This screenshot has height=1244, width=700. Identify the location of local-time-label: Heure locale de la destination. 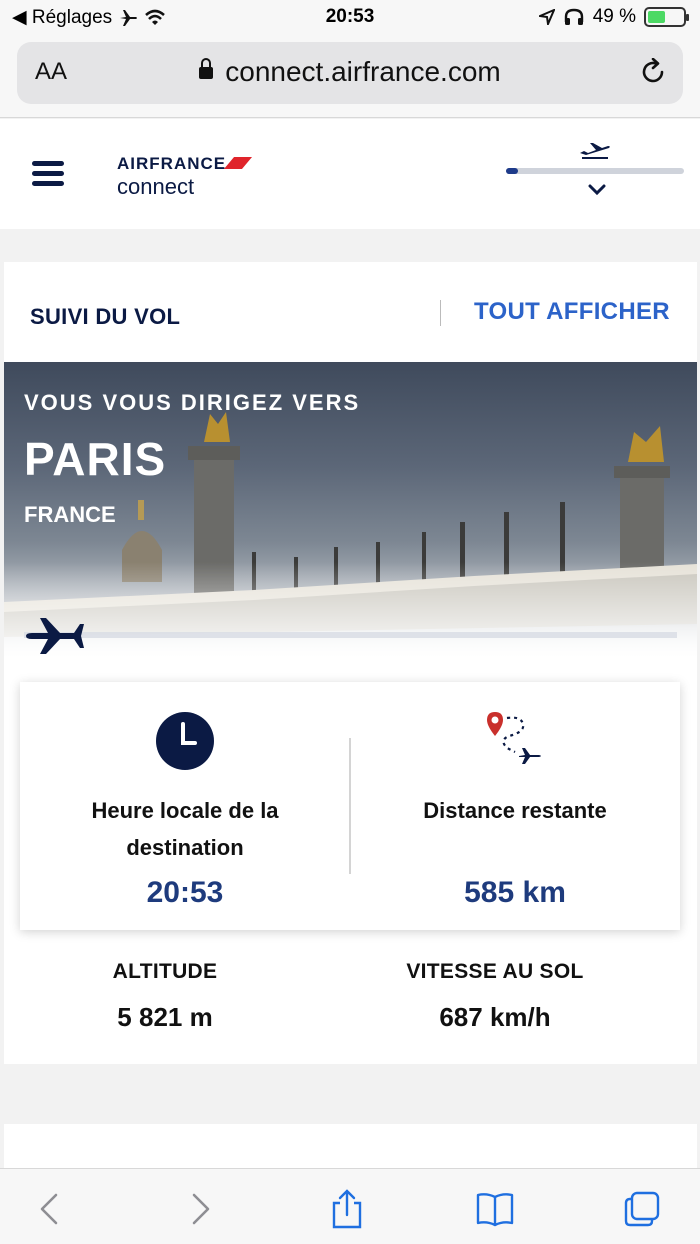
(185, 829).